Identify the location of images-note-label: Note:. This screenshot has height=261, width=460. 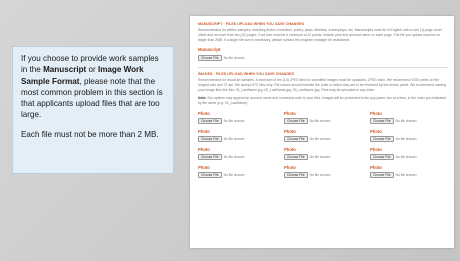
(202, 98).